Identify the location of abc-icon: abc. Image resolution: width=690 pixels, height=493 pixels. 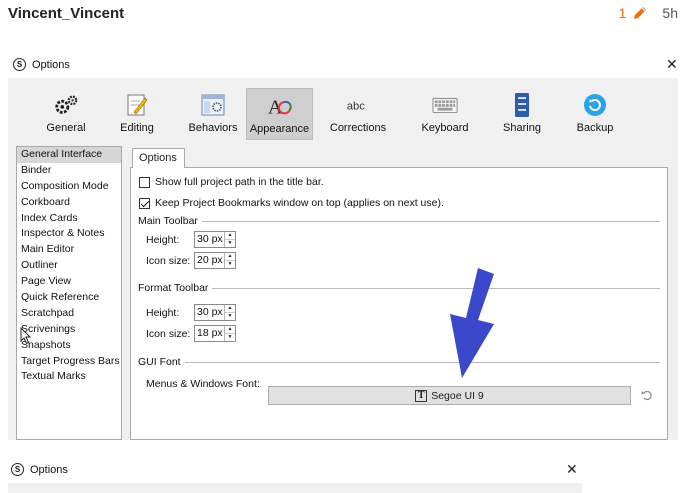
(358, 105).